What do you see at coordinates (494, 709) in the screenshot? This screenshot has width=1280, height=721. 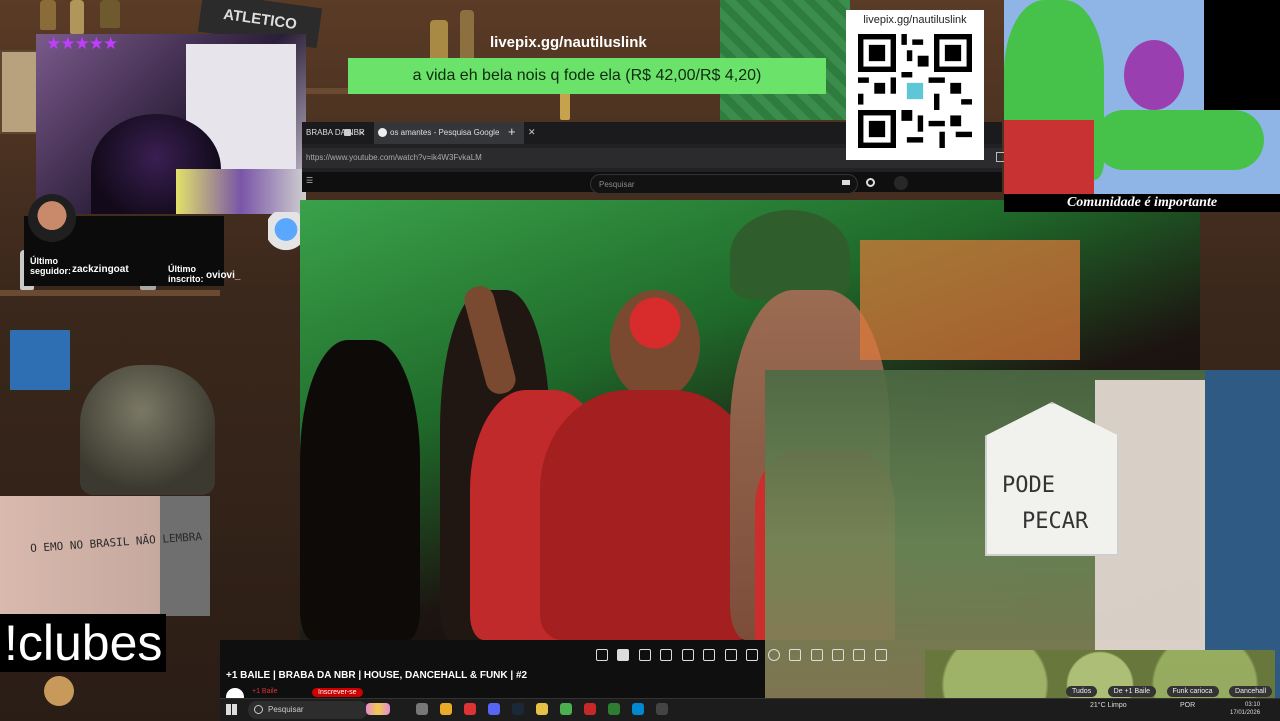 I see `discord-icon` at bounding box center [494, 709].